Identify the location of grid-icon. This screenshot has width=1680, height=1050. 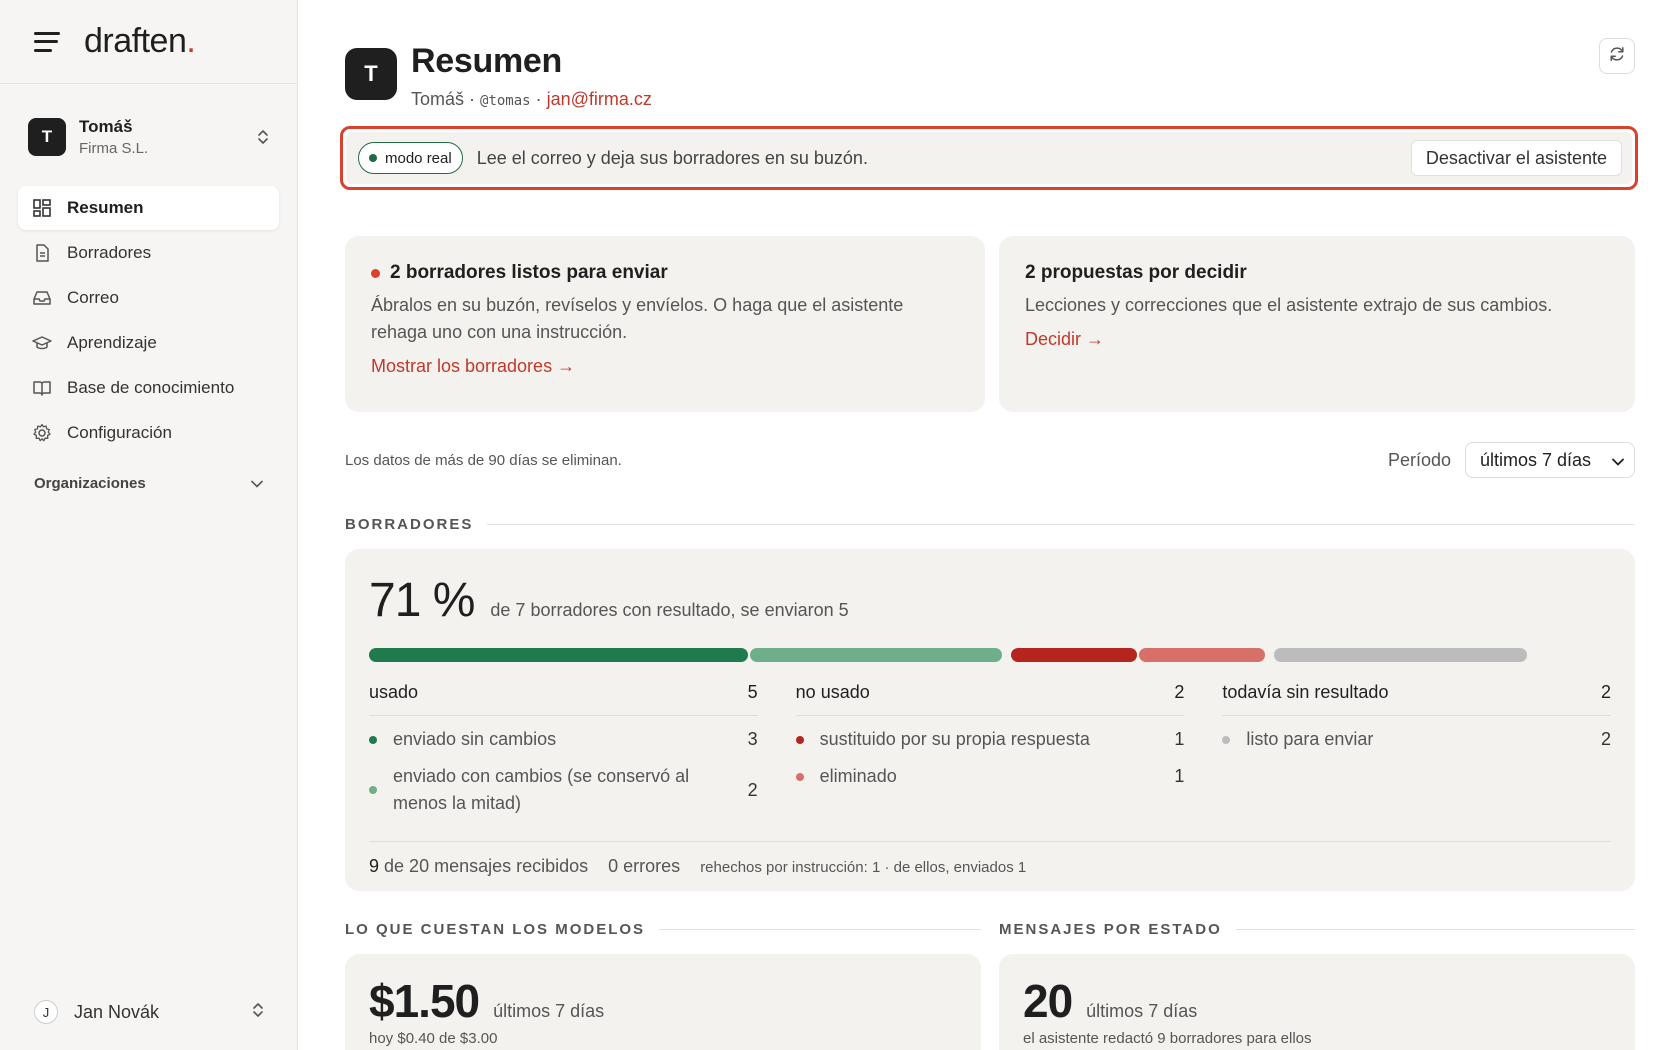
(42, 208).